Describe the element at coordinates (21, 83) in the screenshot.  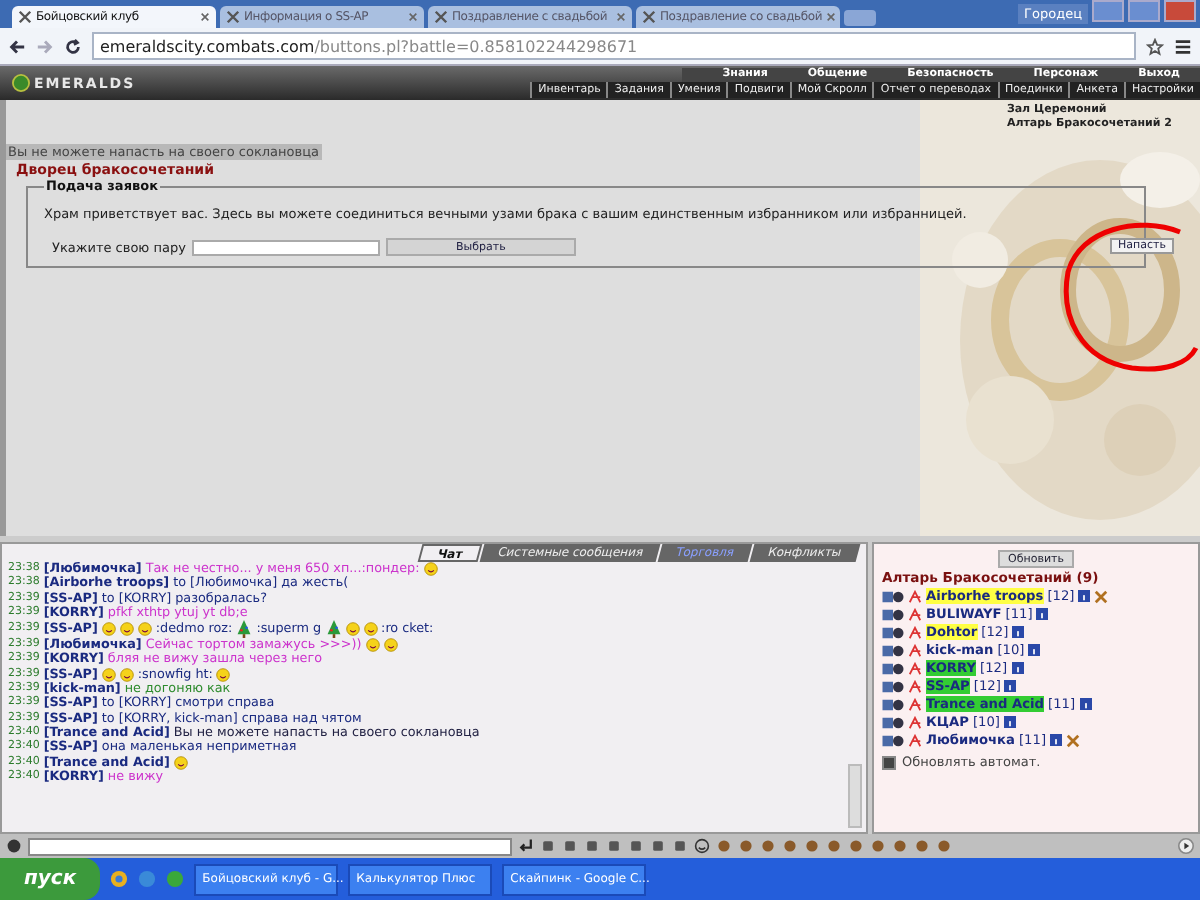
I see `gem-icon` at that location.